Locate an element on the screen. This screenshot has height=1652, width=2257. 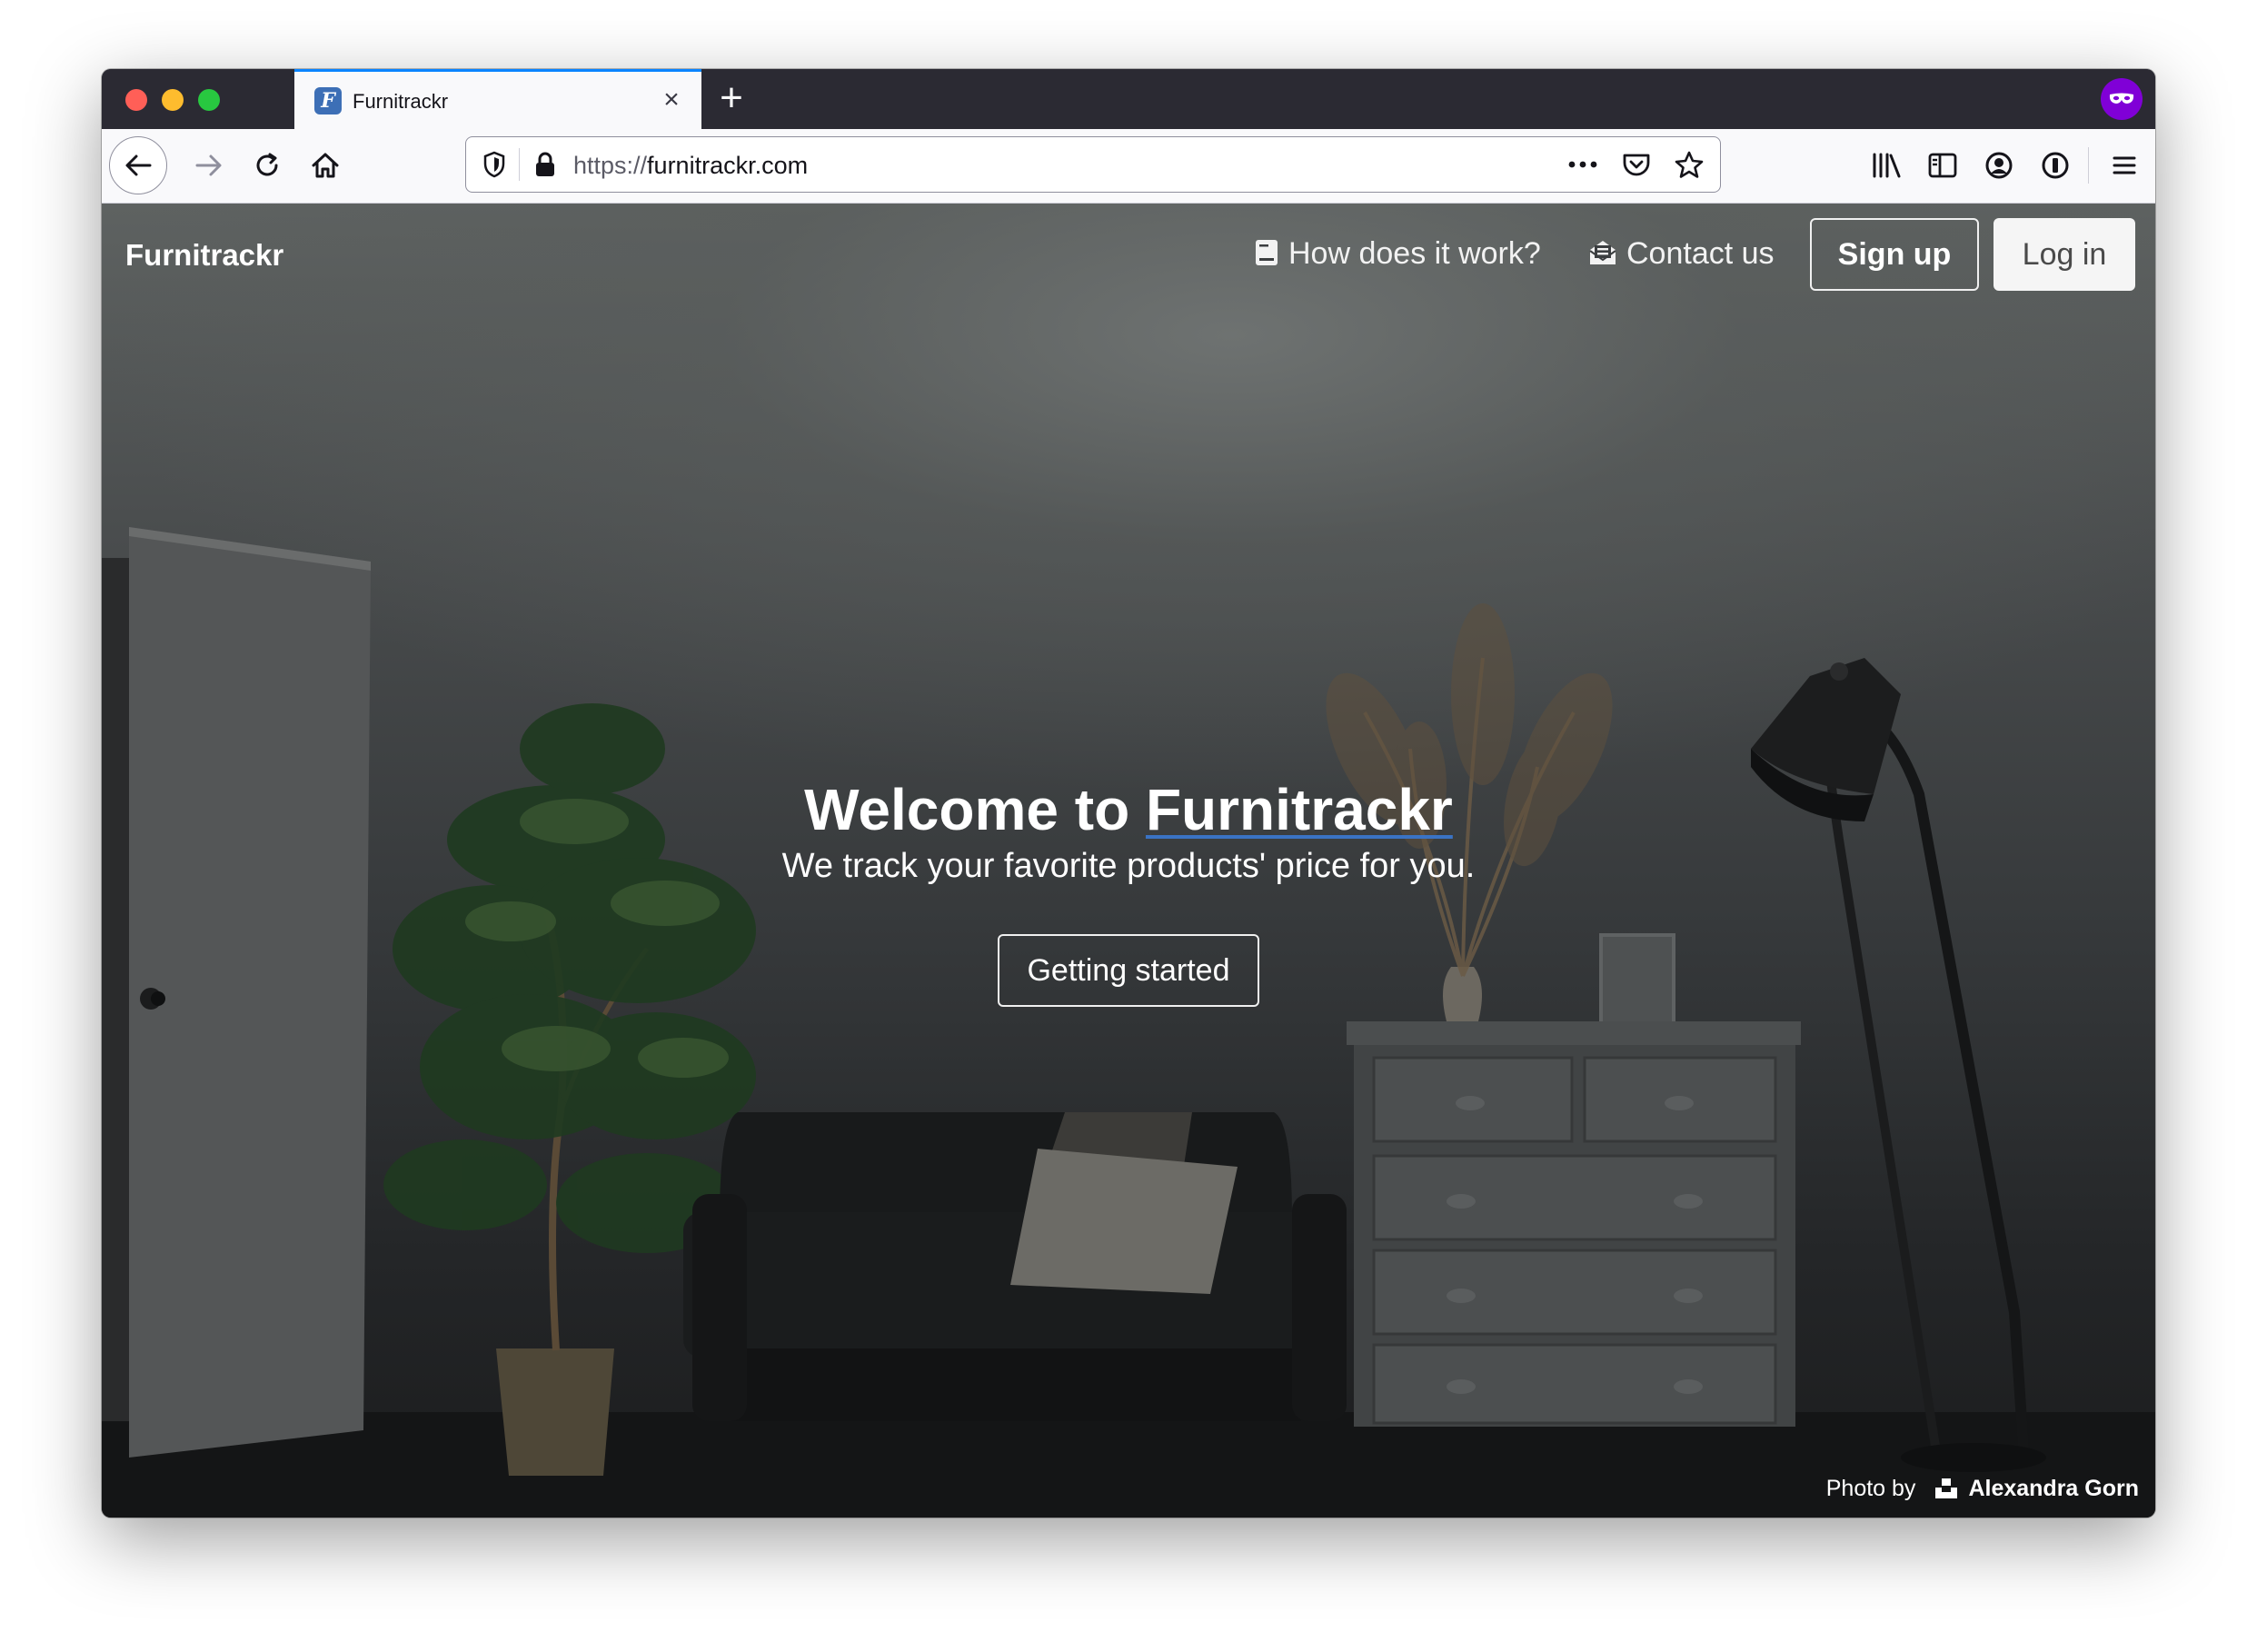
url-host: furnitrackr.com is located at coordinates (728, 165).